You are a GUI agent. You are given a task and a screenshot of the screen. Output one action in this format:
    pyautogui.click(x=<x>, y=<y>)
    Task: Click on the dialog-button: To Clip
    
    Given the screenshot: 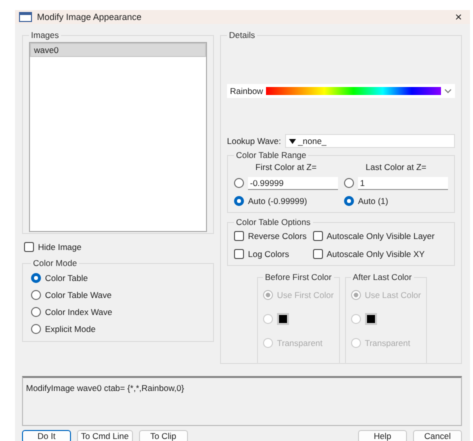 What is the action you would take?
    pyautogui.click(x=163, y=435)
    